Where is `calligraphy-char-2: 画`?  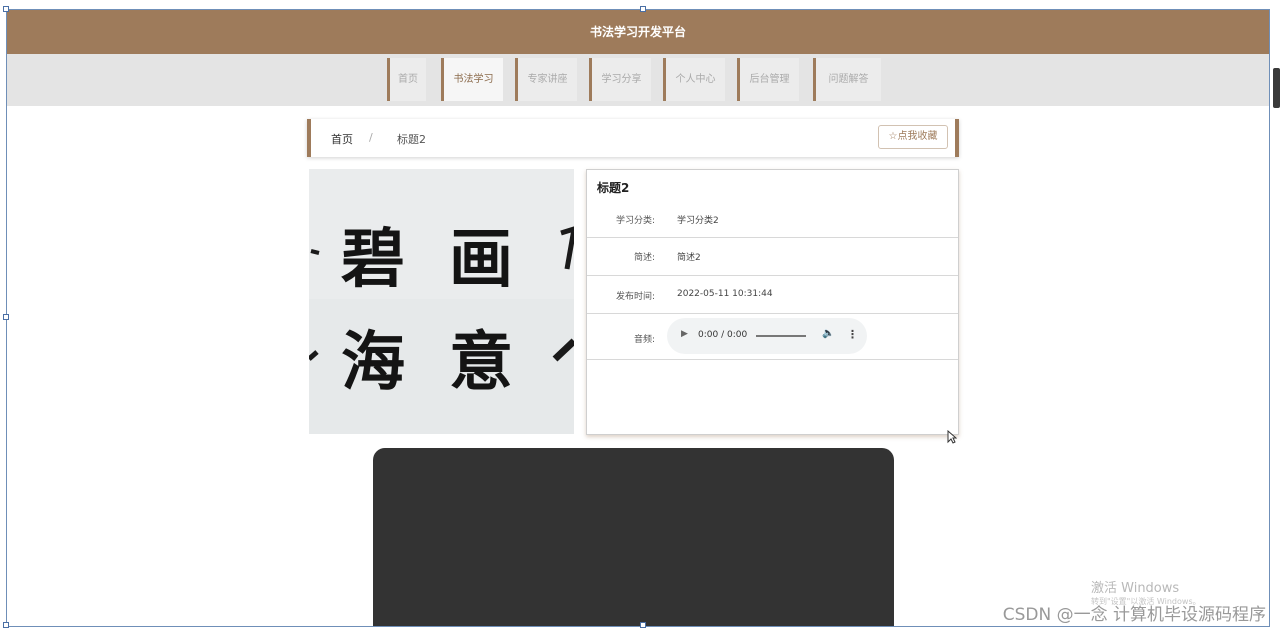 calligraphy-char-2: 画 is located at coordinates (481, 259).